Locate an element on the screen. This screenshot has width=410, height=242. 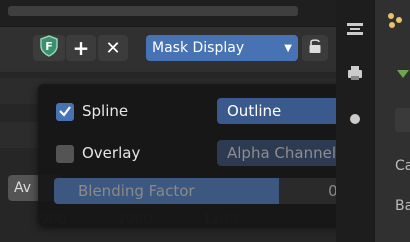
property-field is located at coordinates (402, 120).